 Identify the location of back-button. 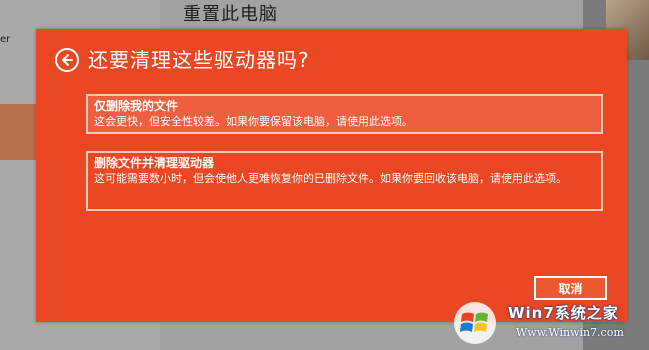
(67, 60).